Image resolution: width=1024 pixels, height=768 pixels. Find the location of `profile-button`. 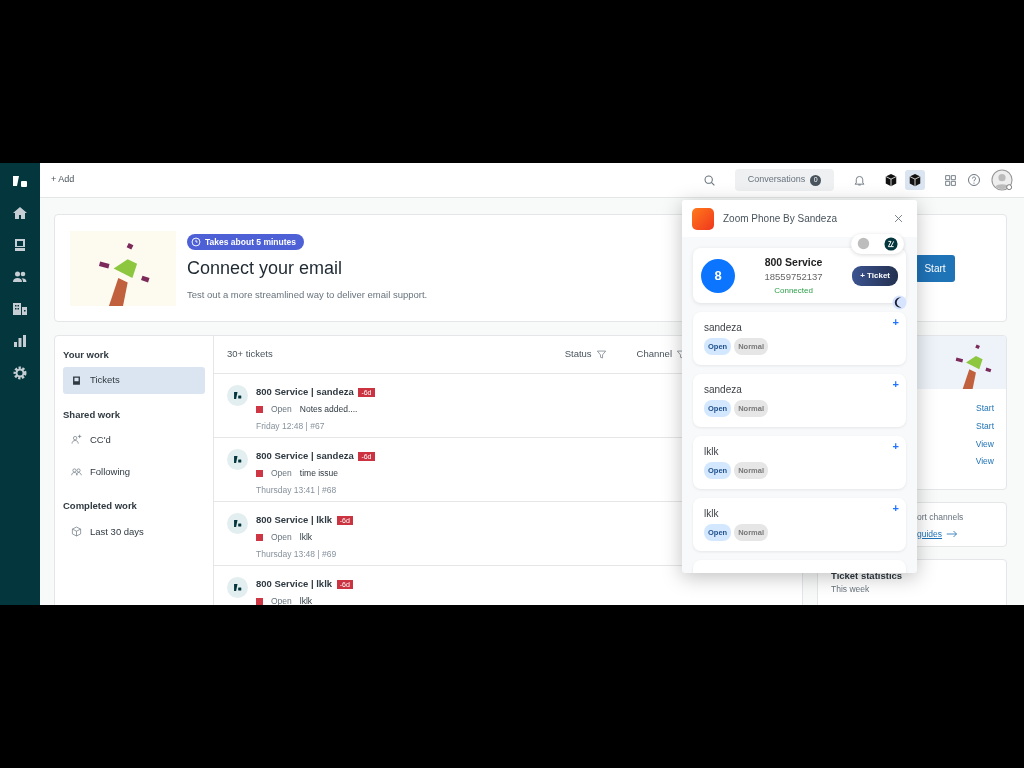

profile-button is located at coordinates (1002, 180).